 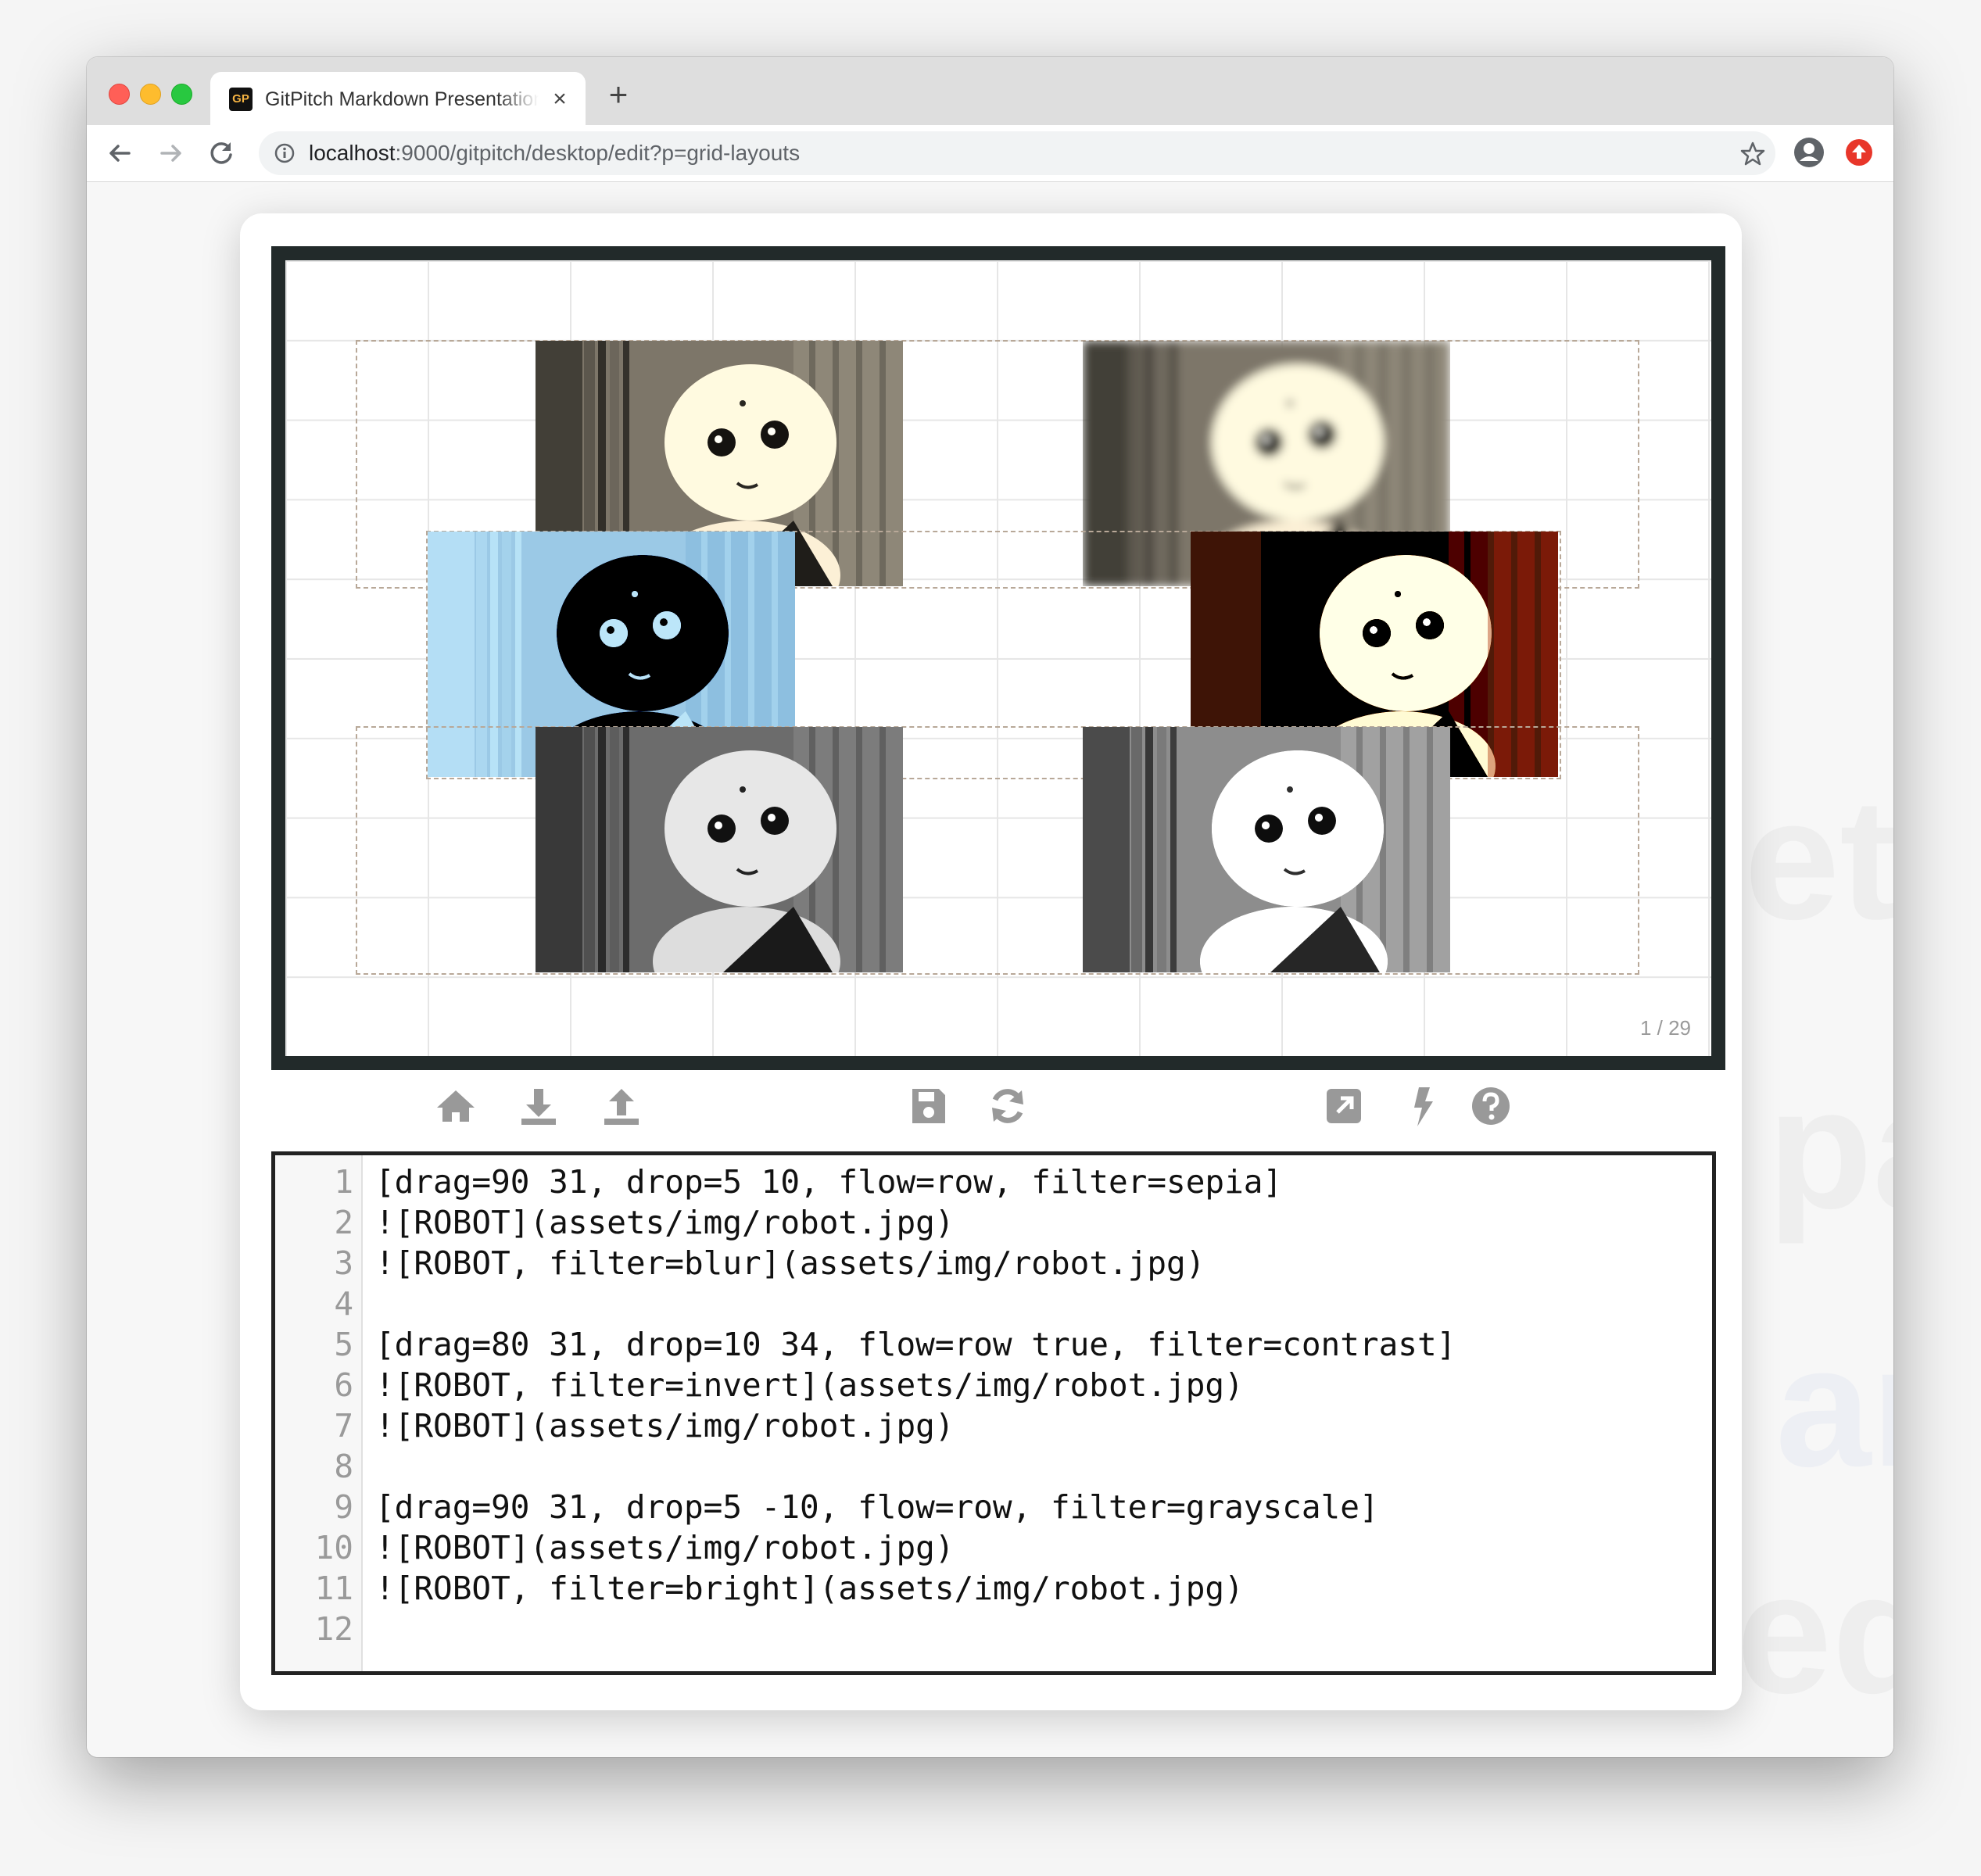 What do you see at coordinates (343, 1182) in the screenshot?
I see `line-number: 1` at bounding box center [343, 1182].